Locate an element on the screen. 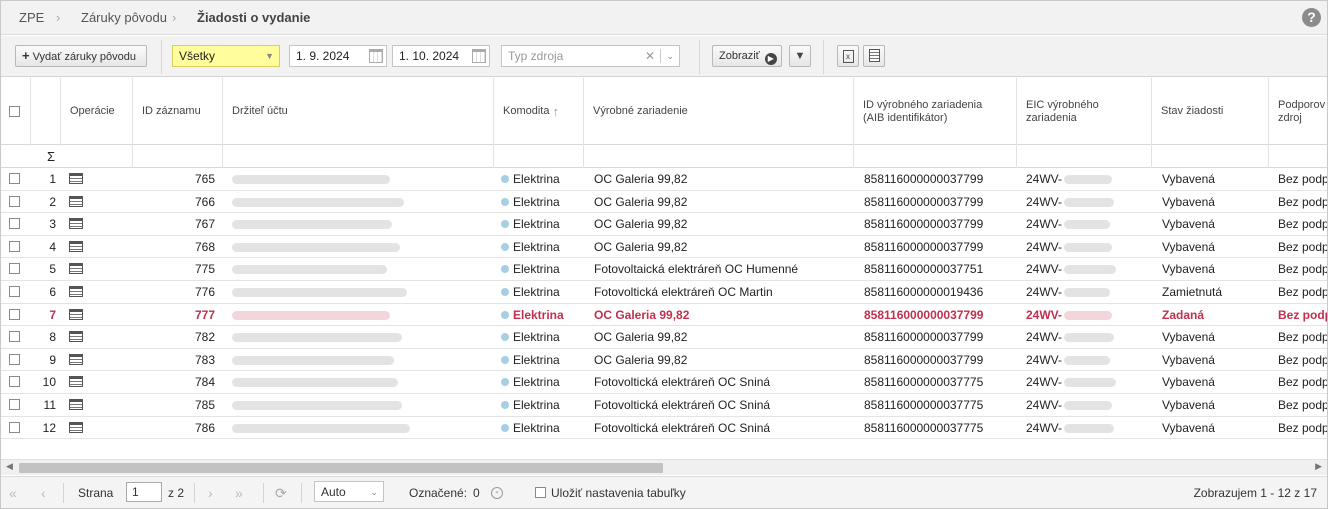 This screenshot has width=1328, height=509. page-size-select: Auto ⌄ is located at coordinates (349, 491).